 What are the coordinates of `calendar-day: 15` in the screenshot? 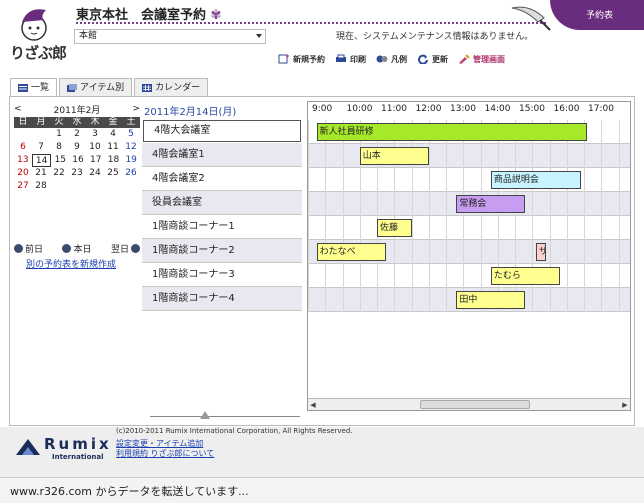 It's located at (60, 160).